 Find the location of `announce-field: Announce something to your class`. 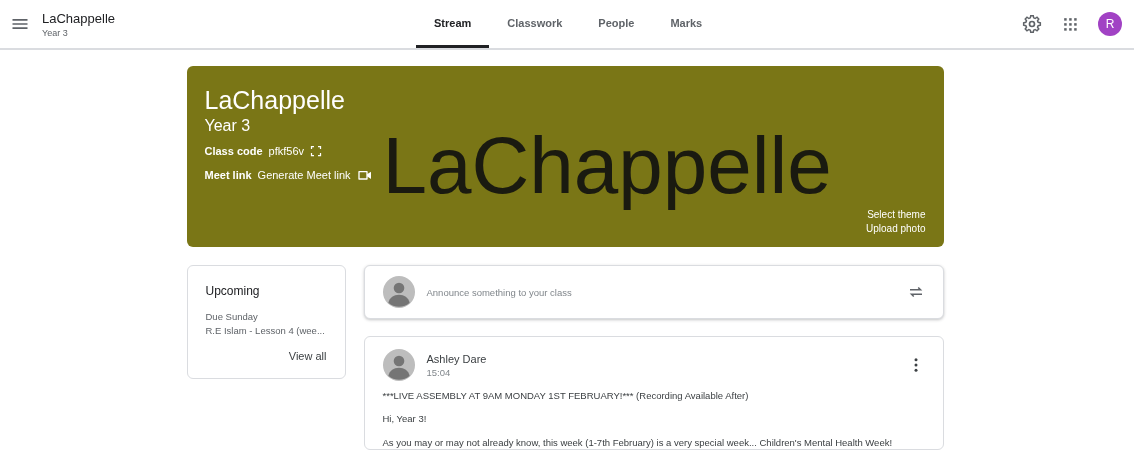

announce-field: Announce something to your class is located at coordinates (660, 292).